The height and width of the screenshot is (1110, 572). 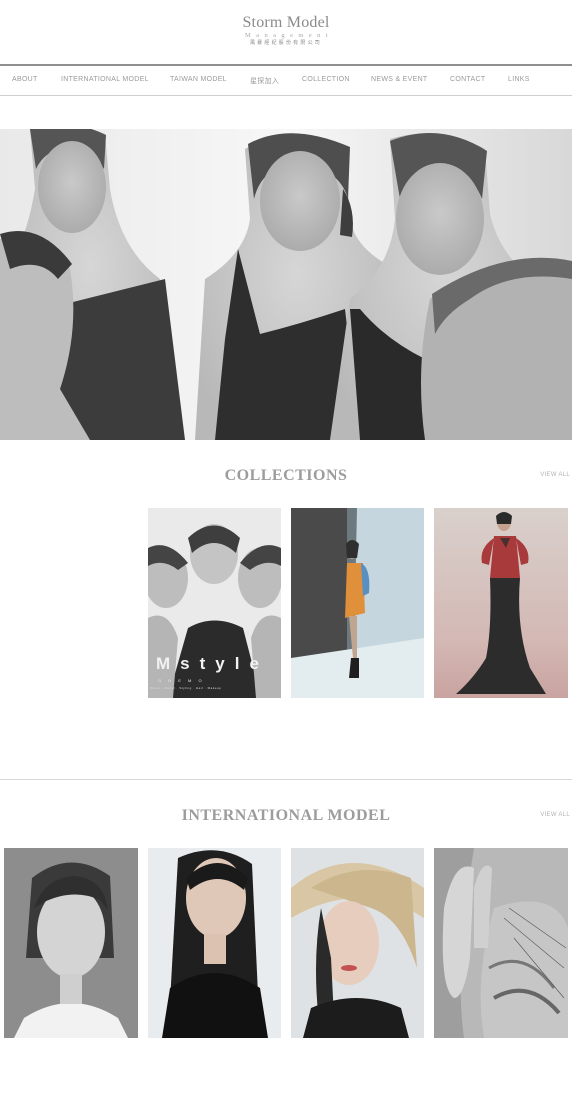 I want to click on brand-logo: Storm Model Management 風暴經紀股份有限公司, so click(x=286, y=31).